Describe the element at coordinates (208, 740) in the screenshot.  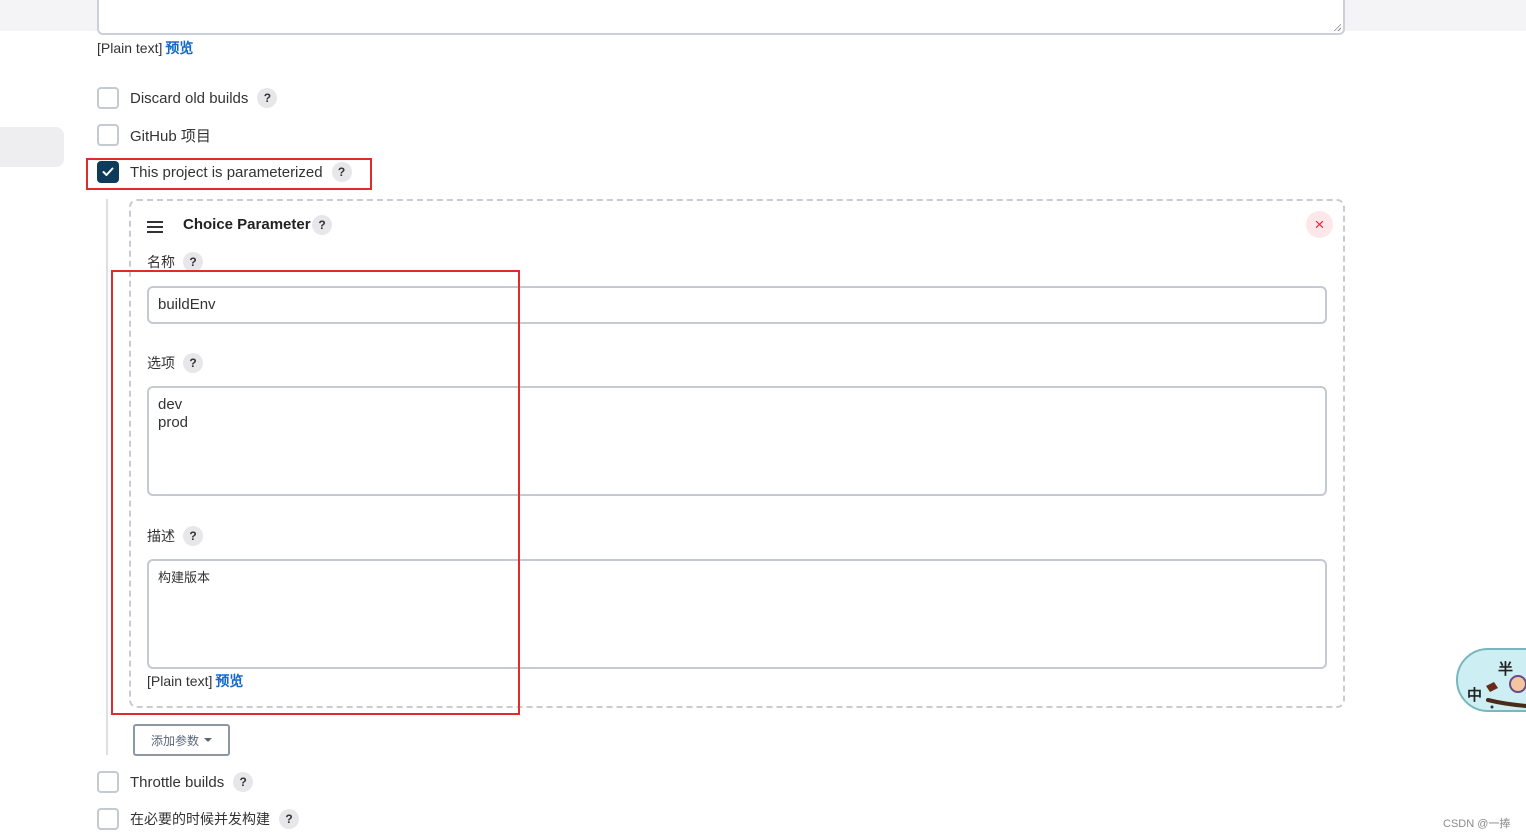
I see `caret-down-icon` at that location.